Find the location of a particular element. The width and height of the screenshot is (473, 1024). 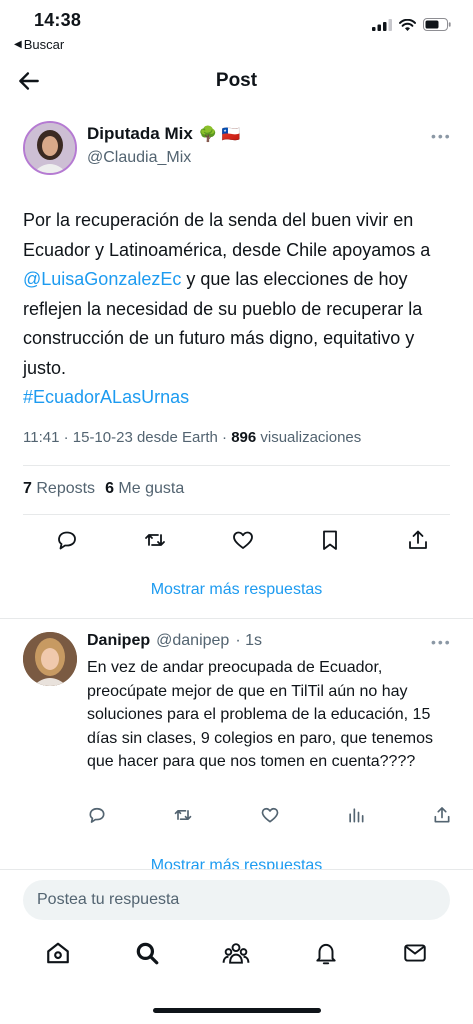

reply-time: · 1s is located at coordinates (248, 640).